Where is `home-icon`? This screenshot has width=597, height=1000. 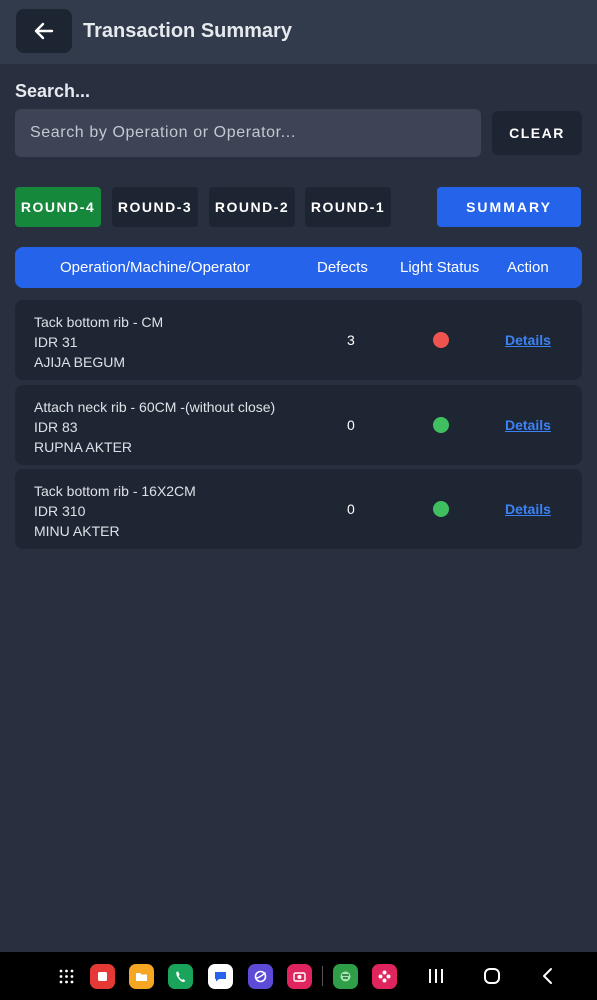
home-icon is located at coordinates (492, 976).